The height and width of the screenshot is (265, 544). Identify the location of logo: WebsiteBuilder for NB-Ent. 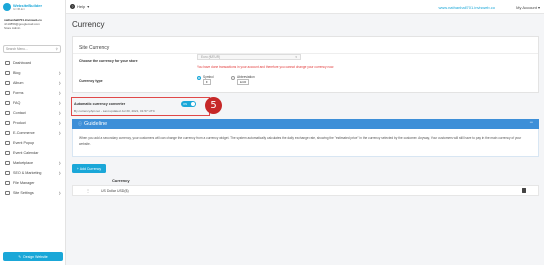
(22, 7).